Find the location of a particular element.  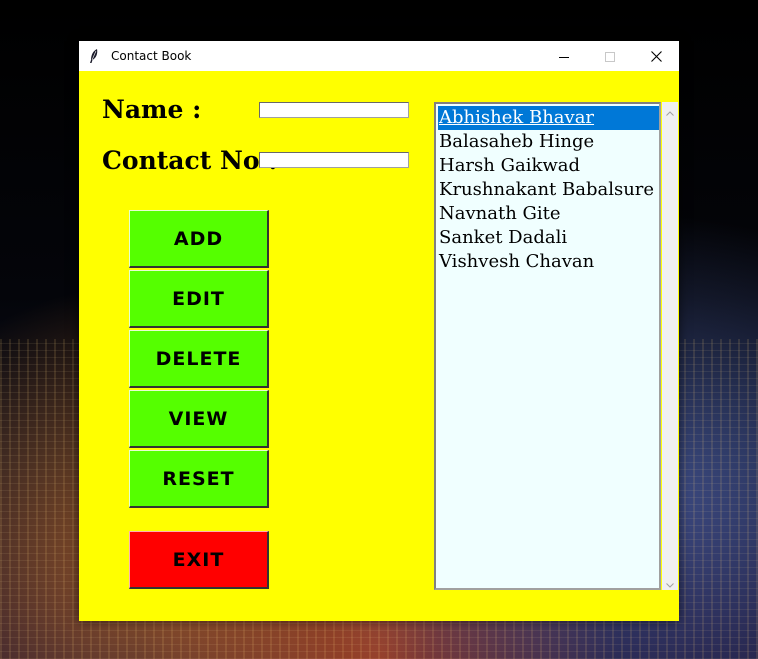

minimize-button is located at coordinates (564, 56).